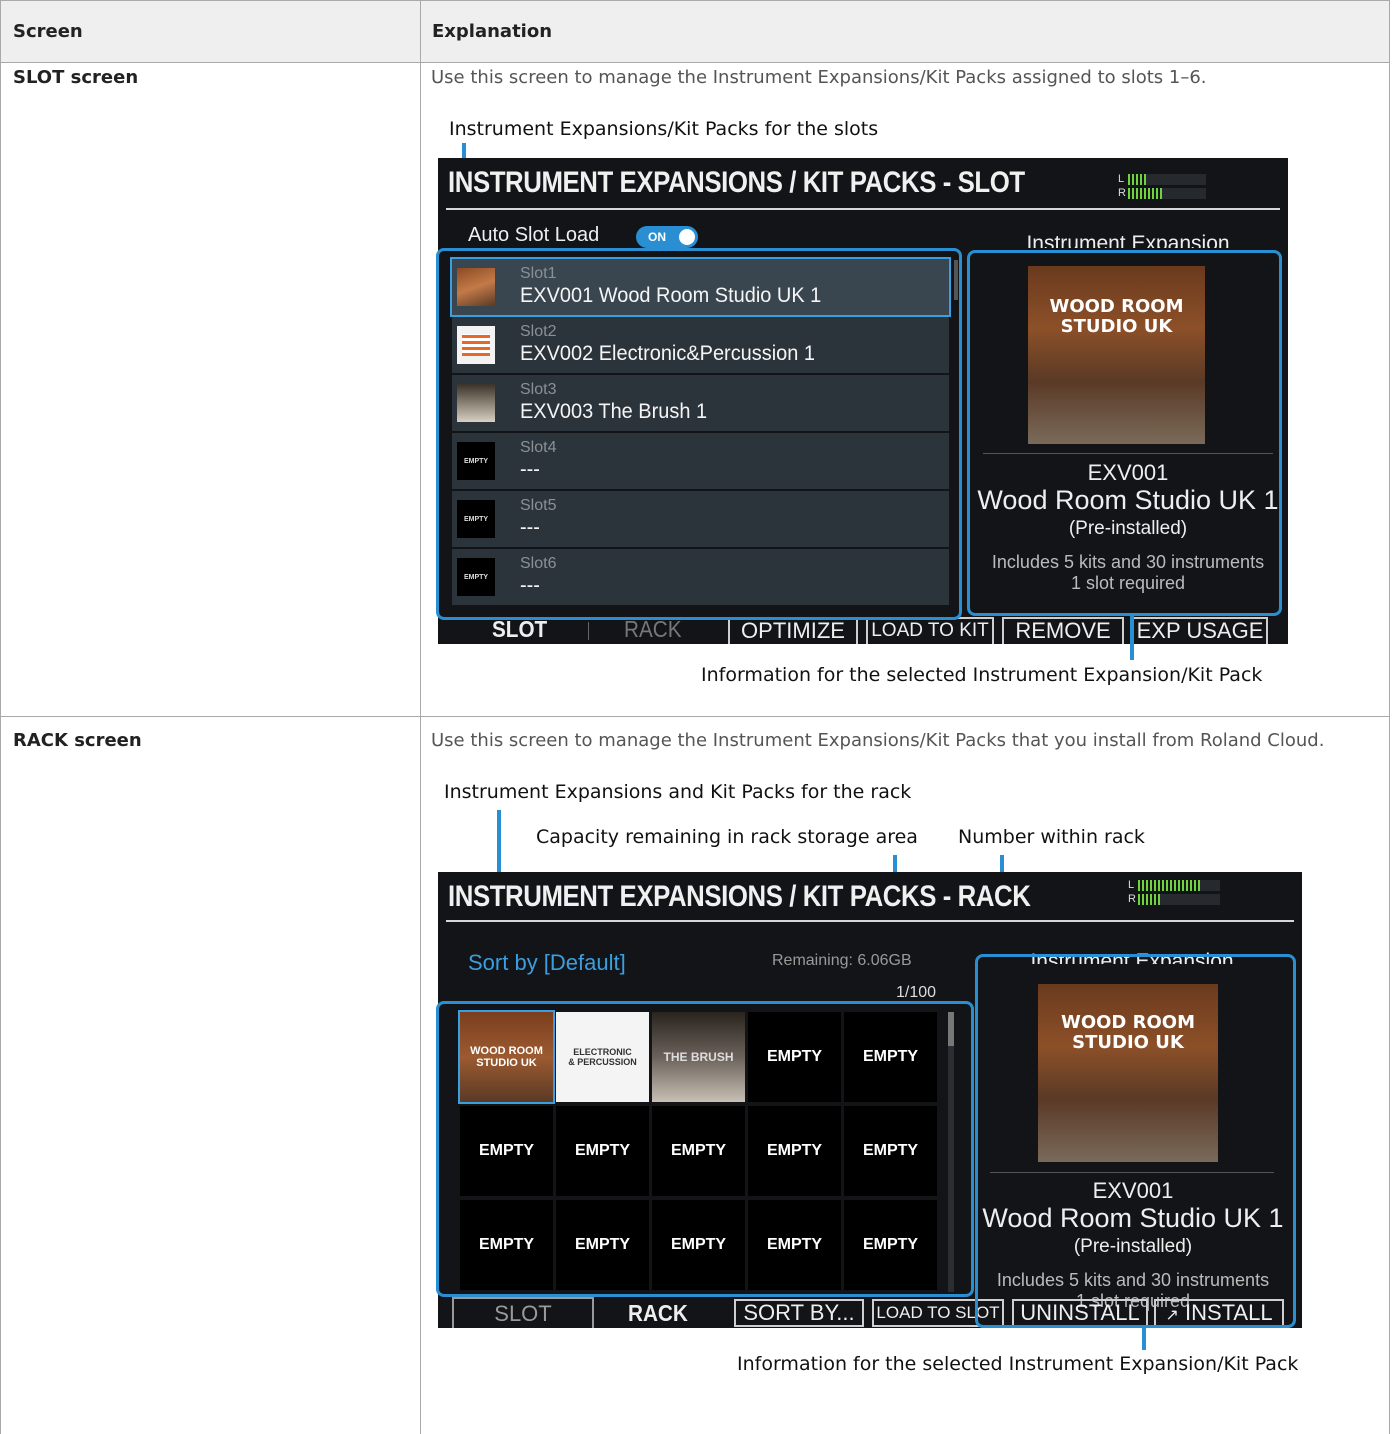  I want to click on rack-count: 1/100, so click(916, 992).